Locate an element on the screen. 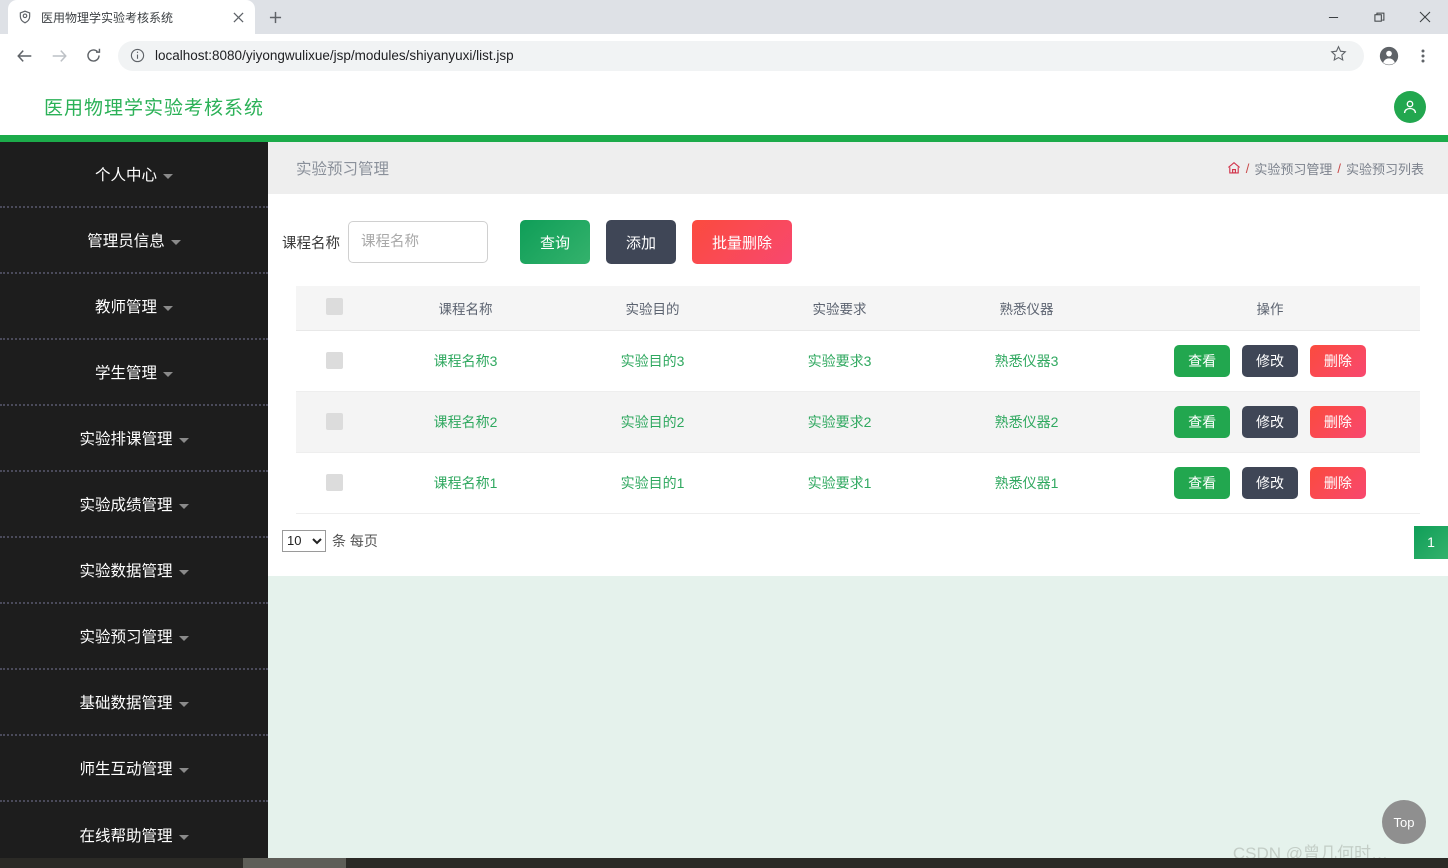  sidebar-item-admin-info: 管理员信息 is located at coordinates (134, 241).